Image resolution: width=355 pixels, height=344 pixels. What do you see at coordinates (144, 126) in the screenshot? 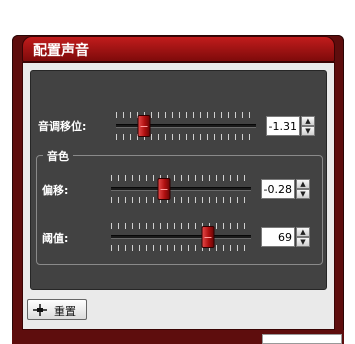
I see `pitch-slider-thumb` at bounding box center [144, 126].